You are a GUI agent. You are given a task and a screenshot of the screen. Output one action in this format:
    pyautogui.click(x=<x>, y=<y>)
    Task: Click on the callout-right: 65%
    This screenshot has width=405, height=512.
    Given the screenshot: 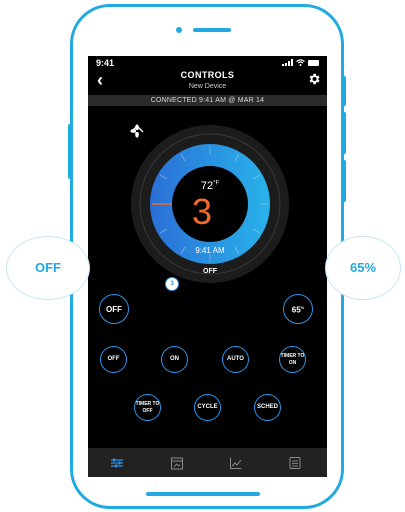 What is the action you would take?
    pyautogui.click(x=363, y=268)
    